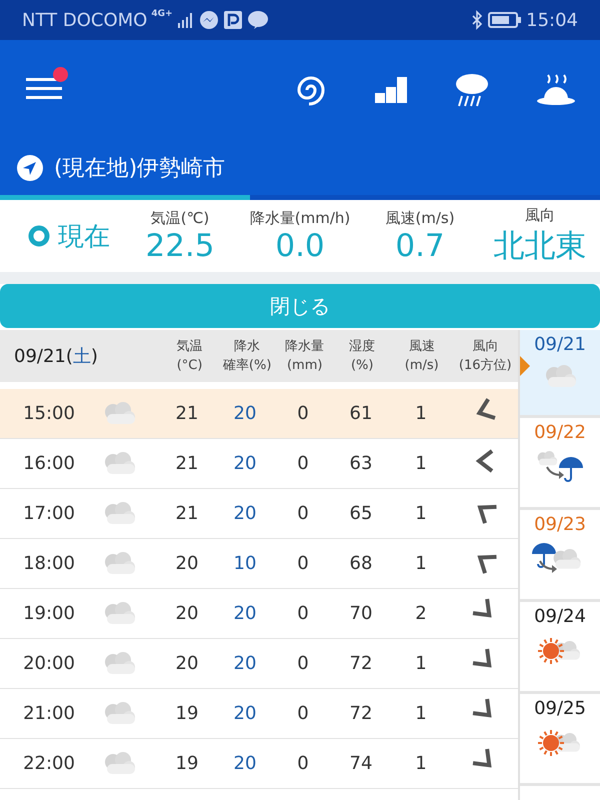  Describe the element at coordinates (259, 464) in the screenshot. I see `hour-row: 16:00 21 20 0 63 1` at that location.